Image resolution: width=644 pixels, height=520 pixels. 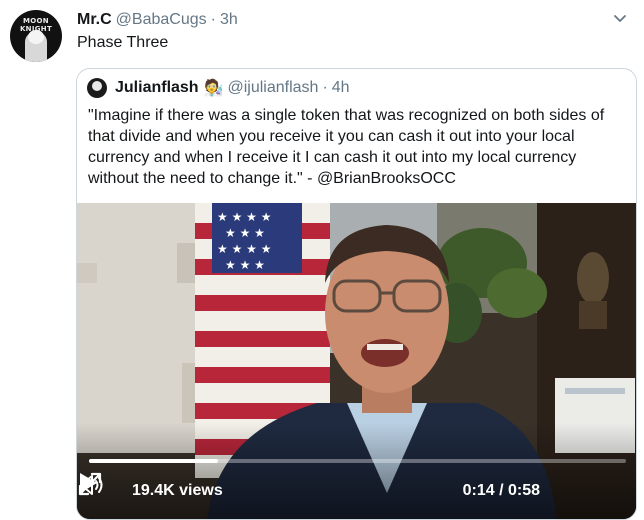 What do you see at coordinates (94, 20) in the screenshot?
I see `author-name: Mr.C` at bounding box center [94, 20].